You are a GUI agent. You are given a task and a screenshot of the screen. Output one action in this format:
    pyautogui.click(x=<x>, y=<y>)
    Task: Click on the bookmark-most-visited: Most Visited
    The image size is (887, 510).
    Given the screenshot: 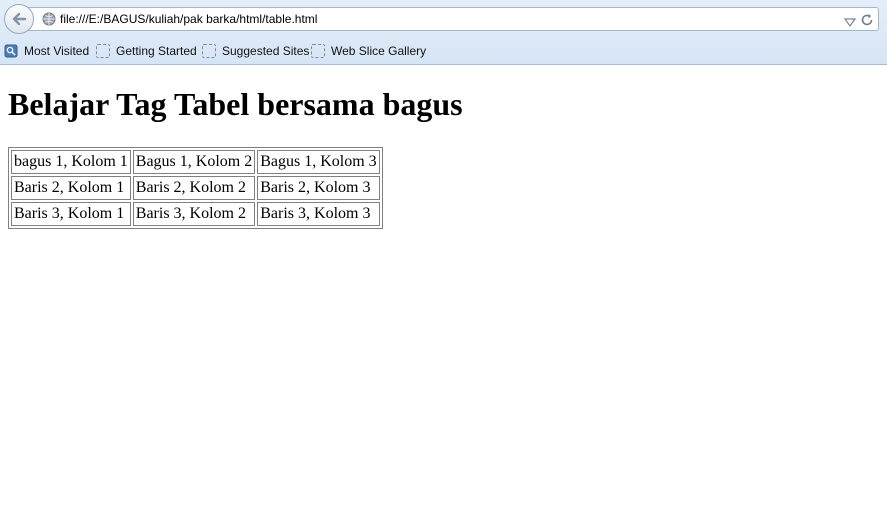 What is the action you would take?
    pyautogui.click(x=46, y=51)
    